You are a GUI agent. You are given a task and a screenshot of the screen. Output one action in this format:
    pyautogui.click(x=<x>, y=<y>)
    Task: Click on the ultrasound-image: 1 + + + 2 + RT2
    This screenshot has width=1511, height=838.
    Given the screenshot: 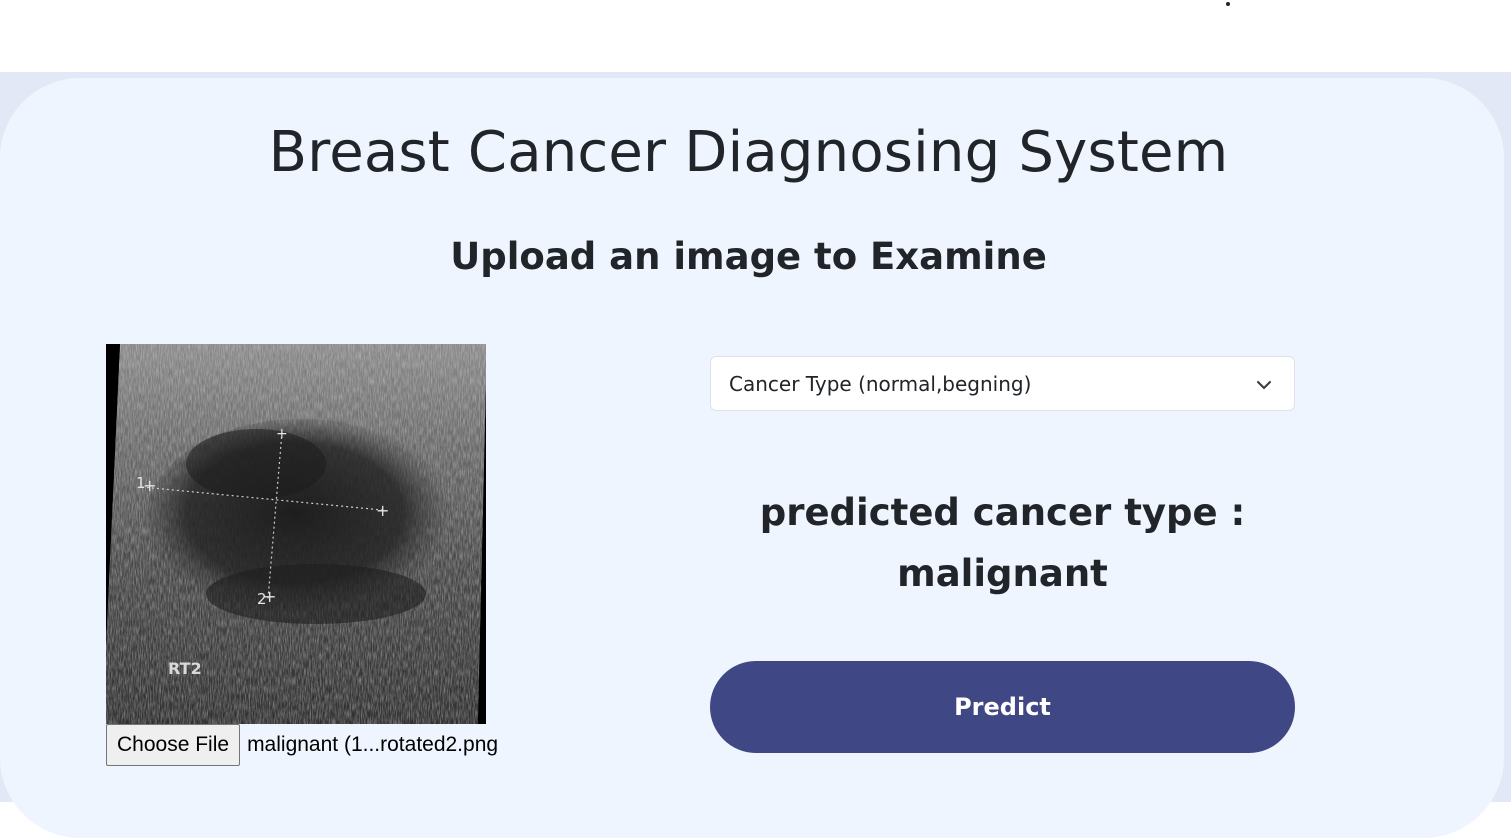 What is the action you would take?
    pyautogui.click(x=296, y=534)
    